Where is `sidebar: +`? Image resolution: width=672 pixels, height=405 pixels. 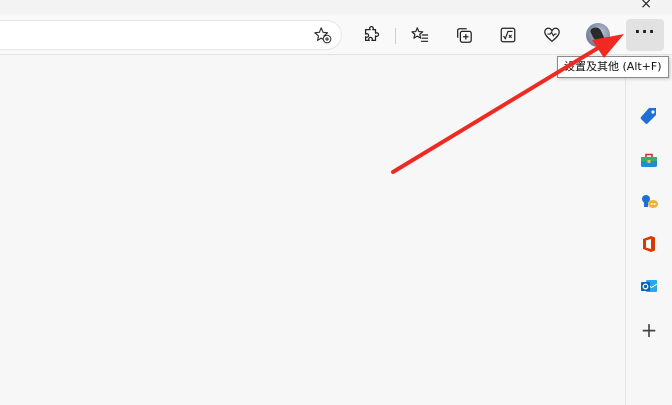 sidebar: + is located at coordinates (648, 230).